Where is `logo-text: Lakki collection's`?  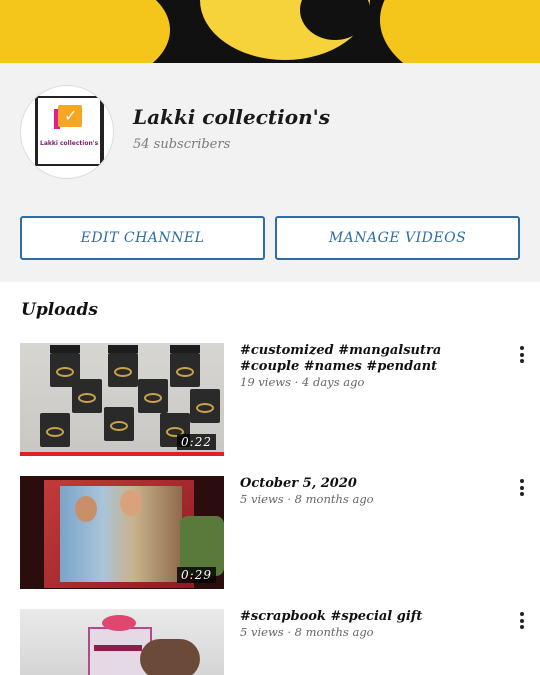 logo-text: Lakki collection's is located at coordinates (69, 143).